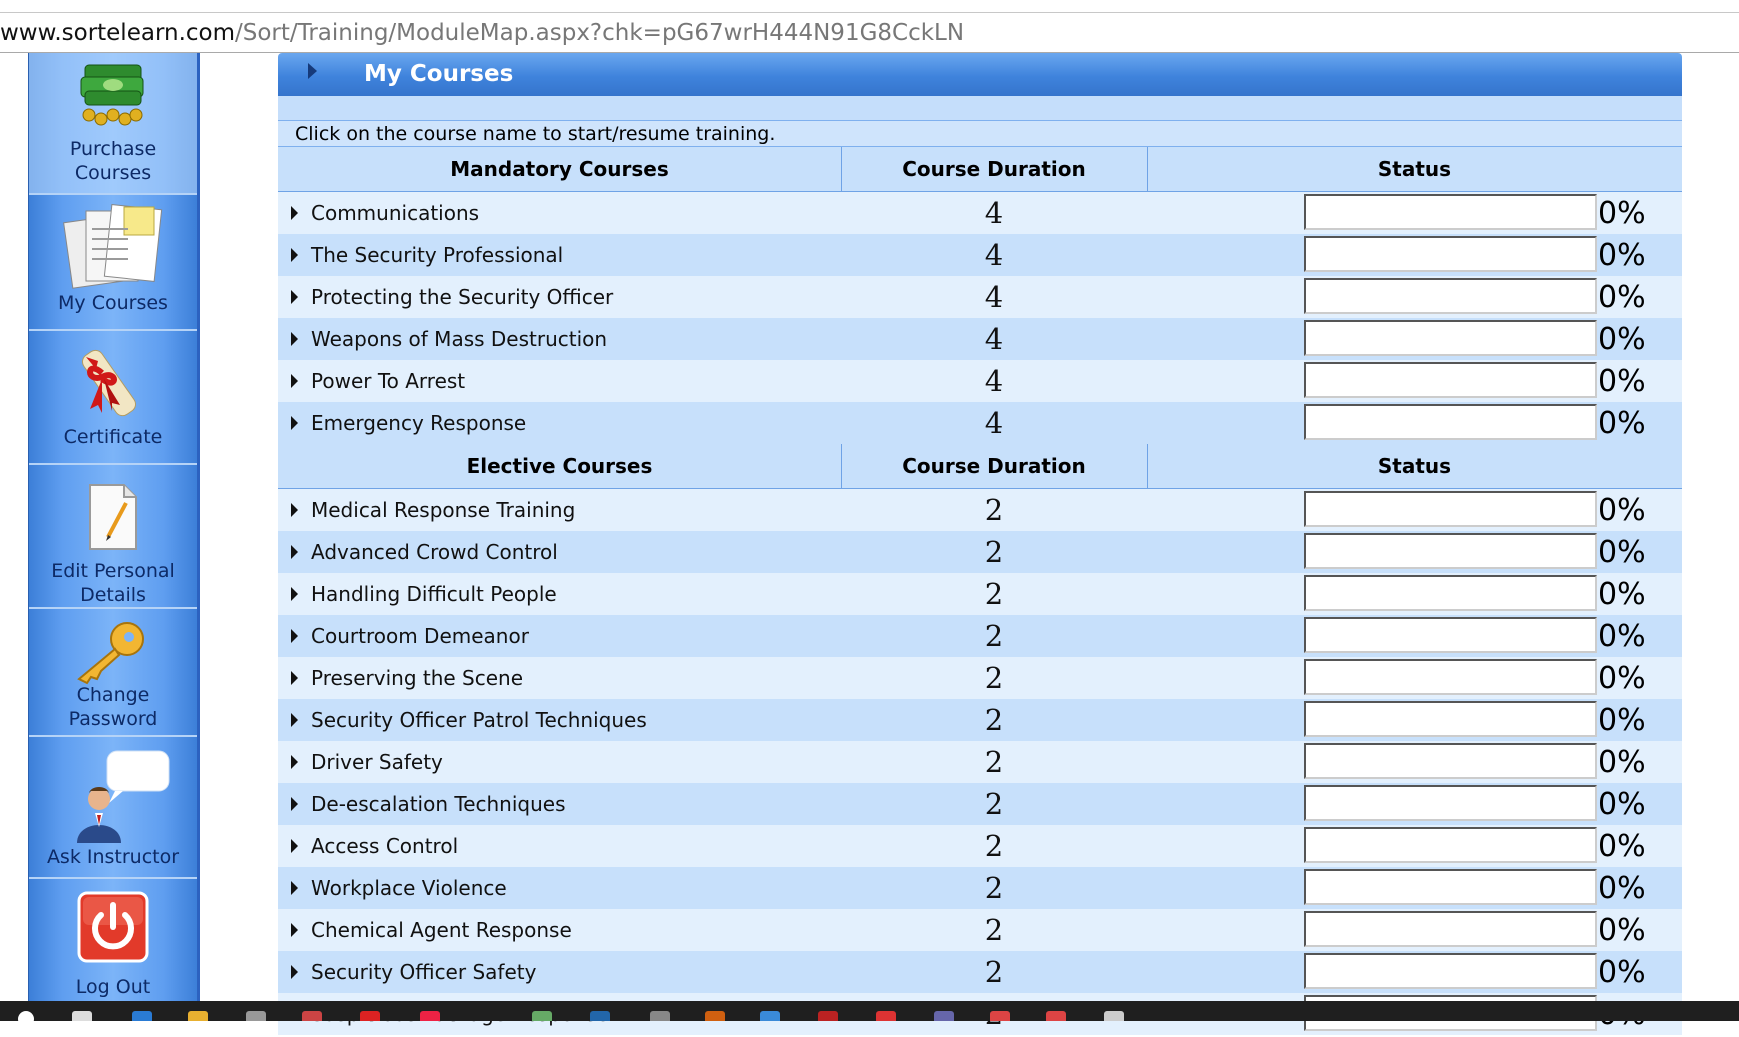 The width and height of the screenshot is (1739, 1037). I want to click on sidebar-item-log-out: Log Out, so click(113, 950).